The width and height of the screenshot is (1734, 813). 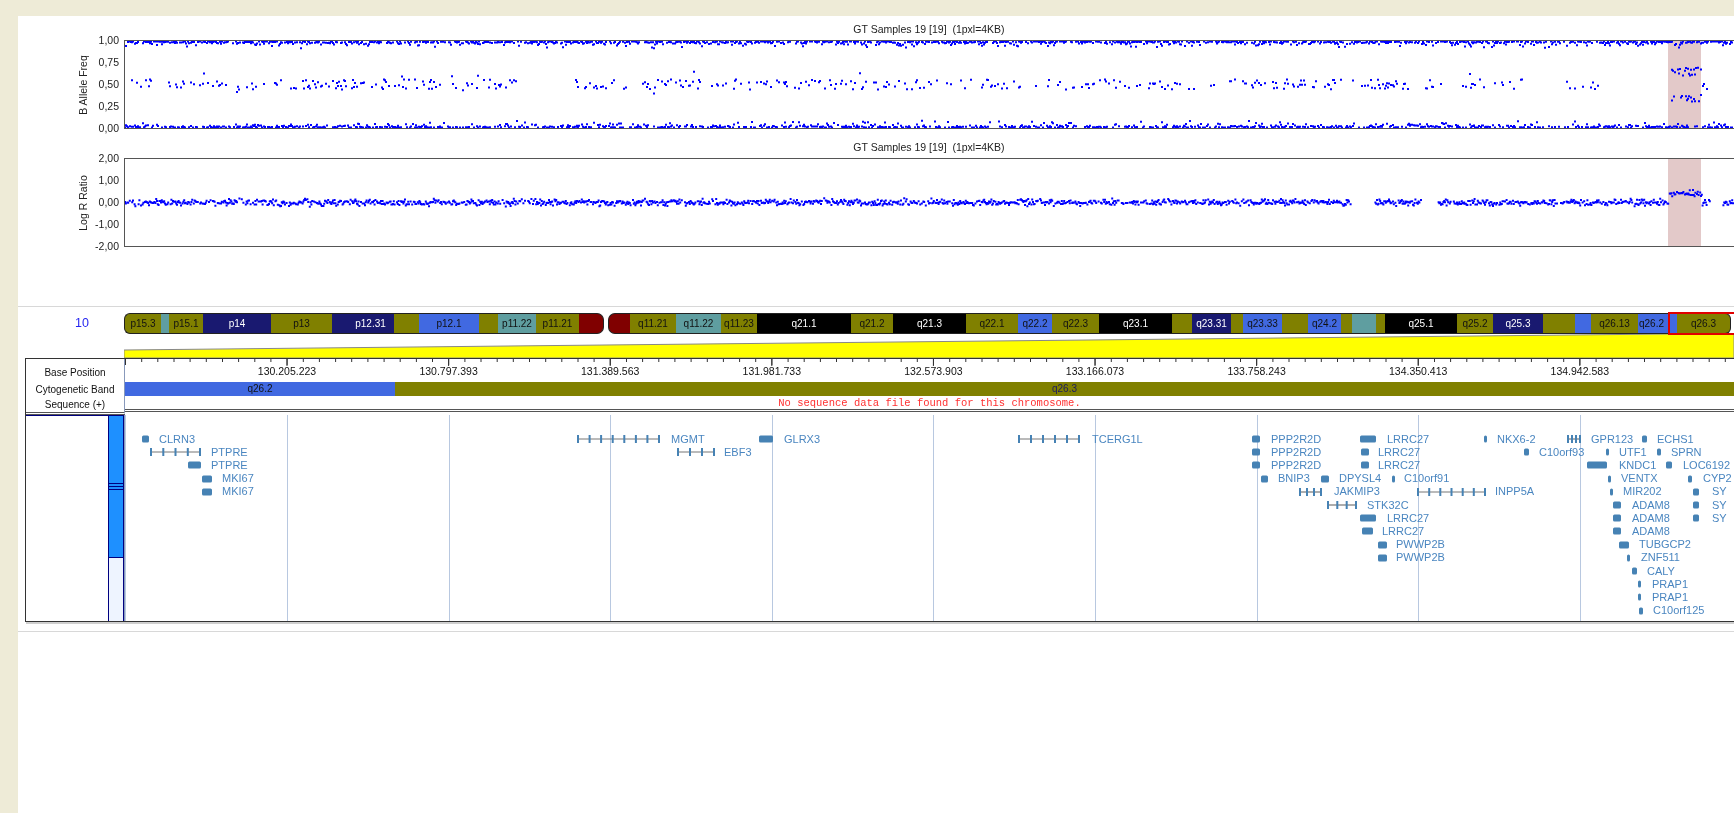 I want to click on chromosome-band: q21.3, so click(x=929, y=323).